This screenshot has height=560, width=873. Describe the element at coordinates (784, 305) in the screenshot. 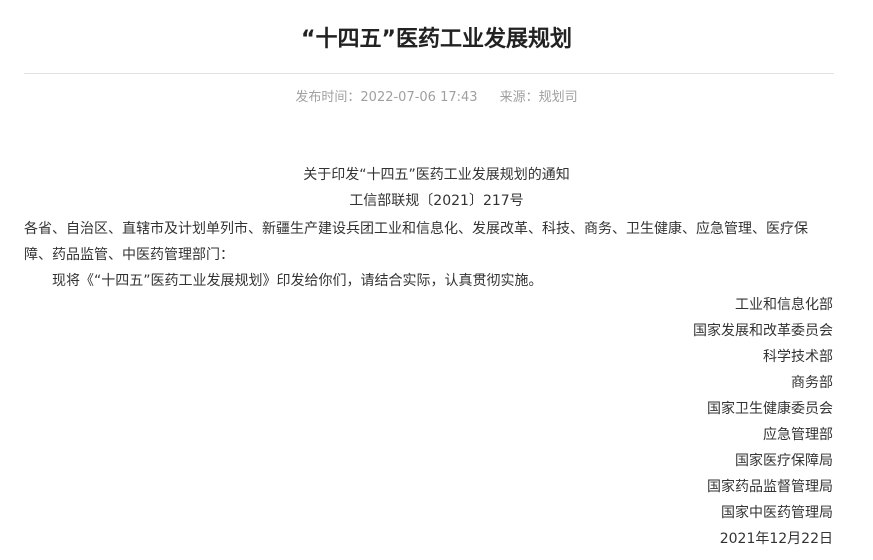

I see `signatory: 工业和信息化部` at that location.